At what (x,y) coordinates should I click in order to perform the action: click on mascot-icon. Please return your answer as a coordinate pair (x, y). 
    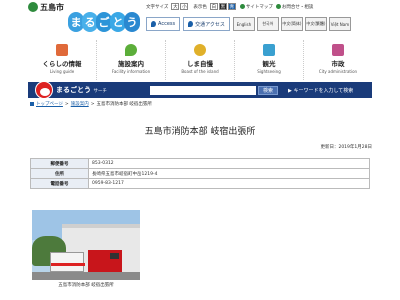
    Looking at the image, I should click on (44, 90).